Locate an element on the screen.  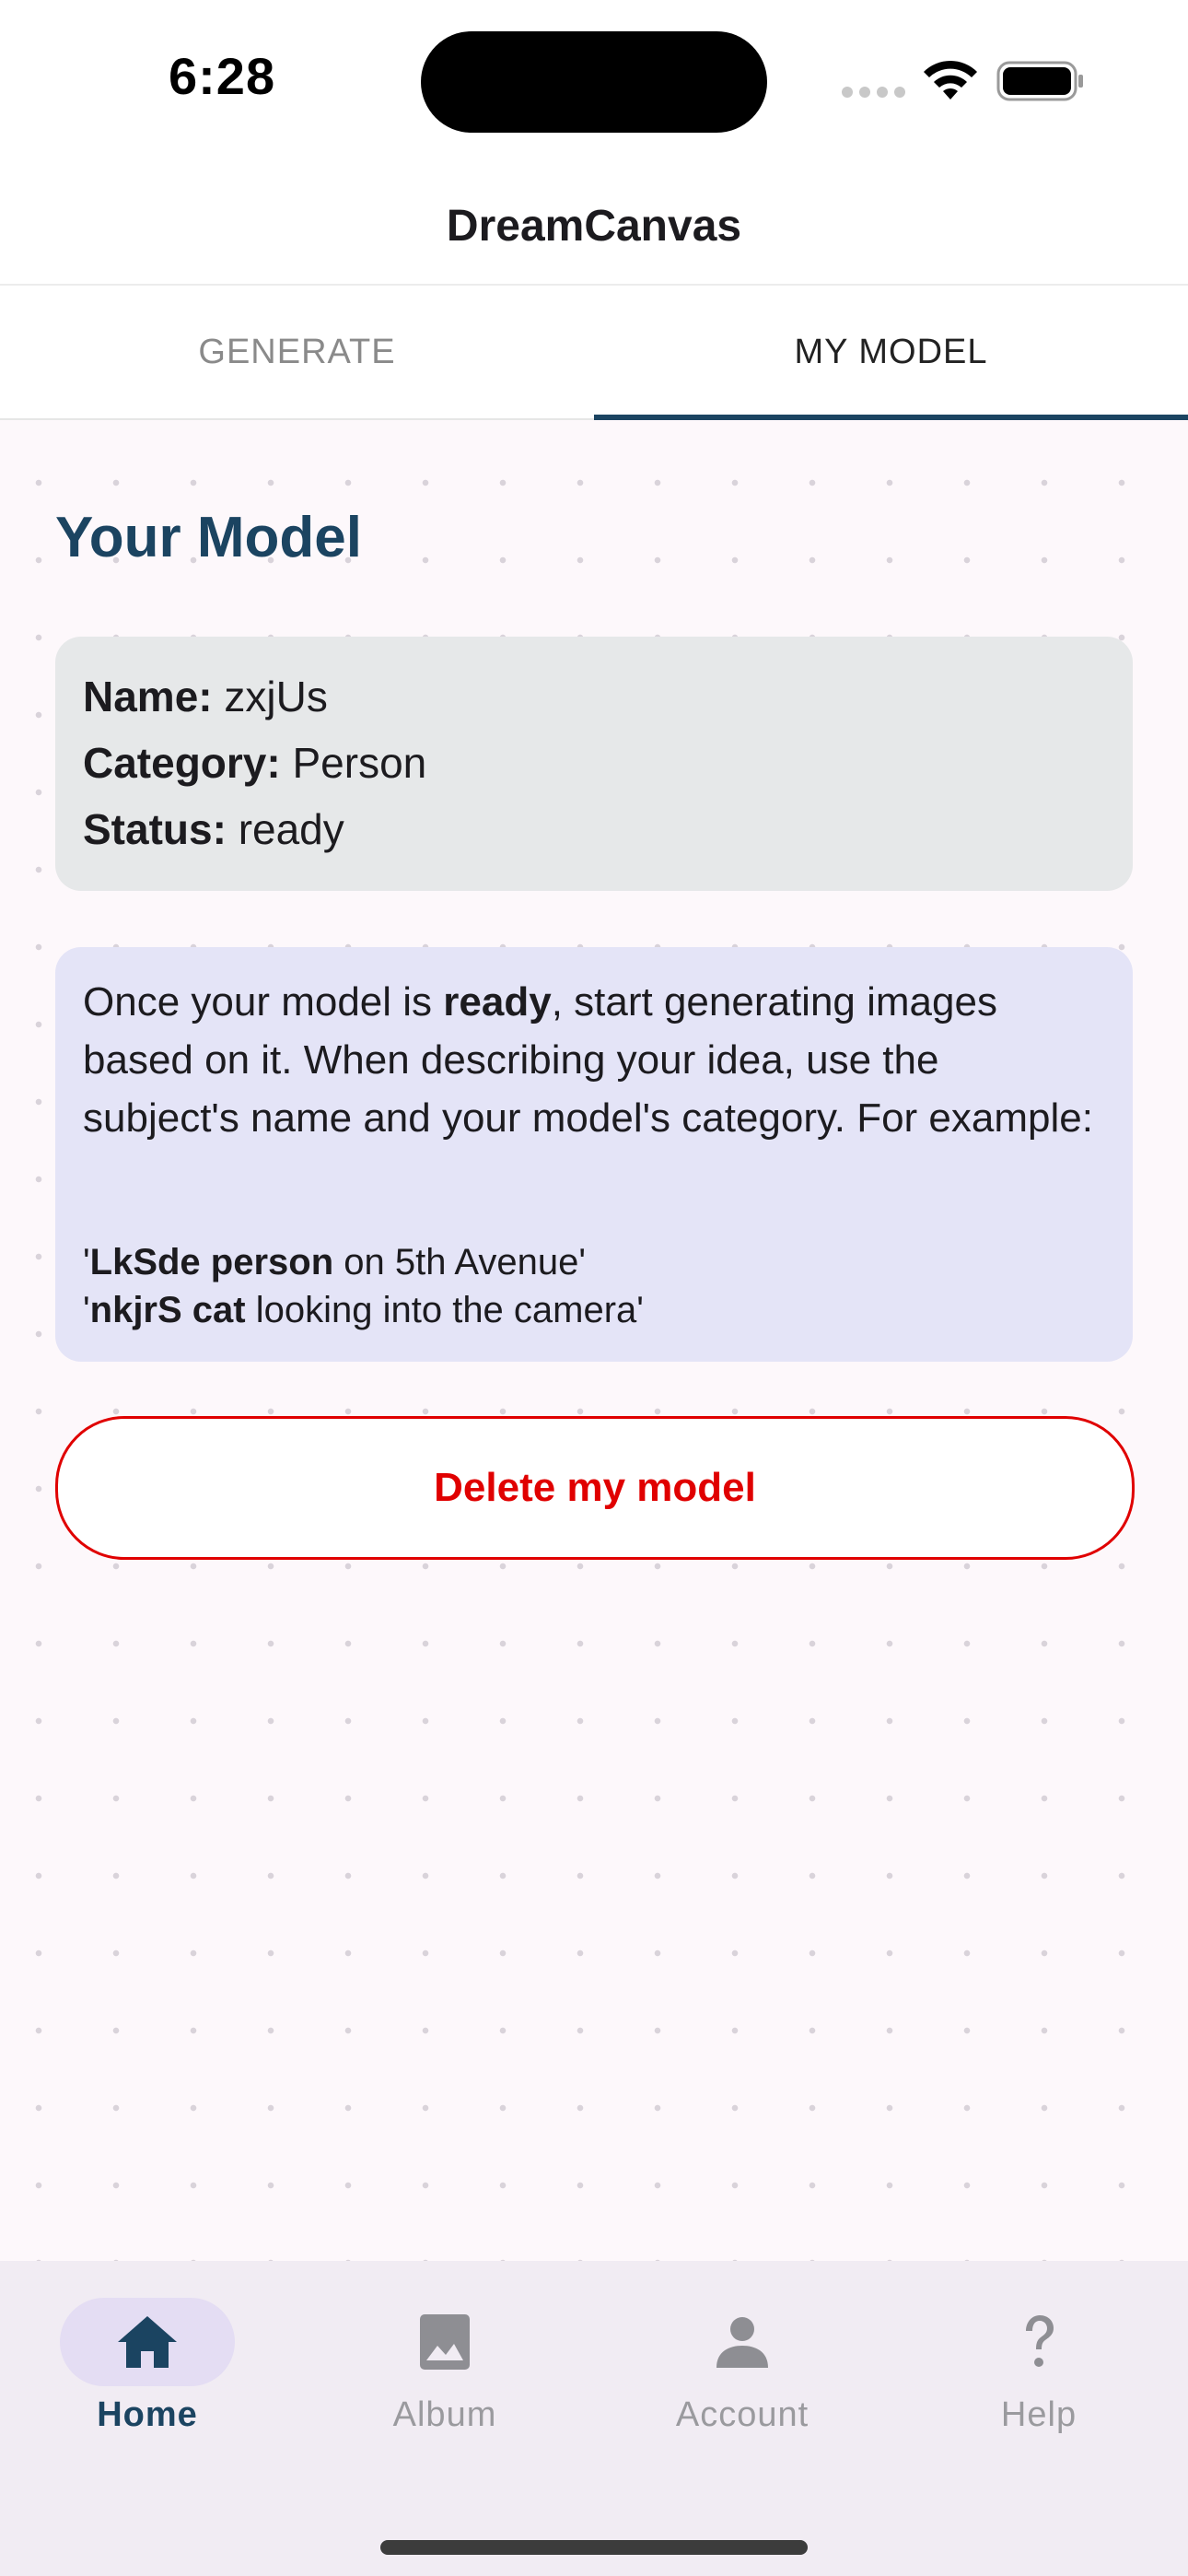
nav-label-help: Help is located at coordinates (1038, 2414).